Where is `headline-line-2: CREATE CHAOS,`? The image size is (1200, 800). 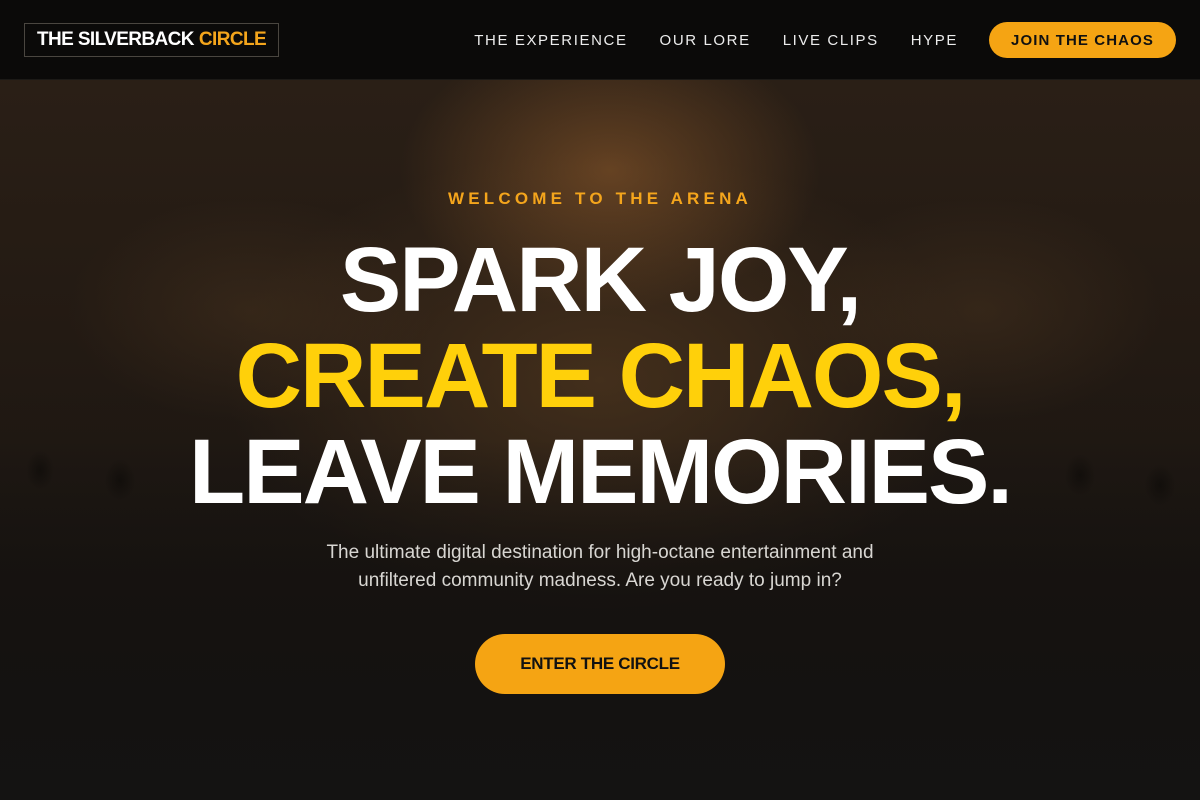 headline-line-2: CREATE CHAOS, is located at coordinates (601, 376).